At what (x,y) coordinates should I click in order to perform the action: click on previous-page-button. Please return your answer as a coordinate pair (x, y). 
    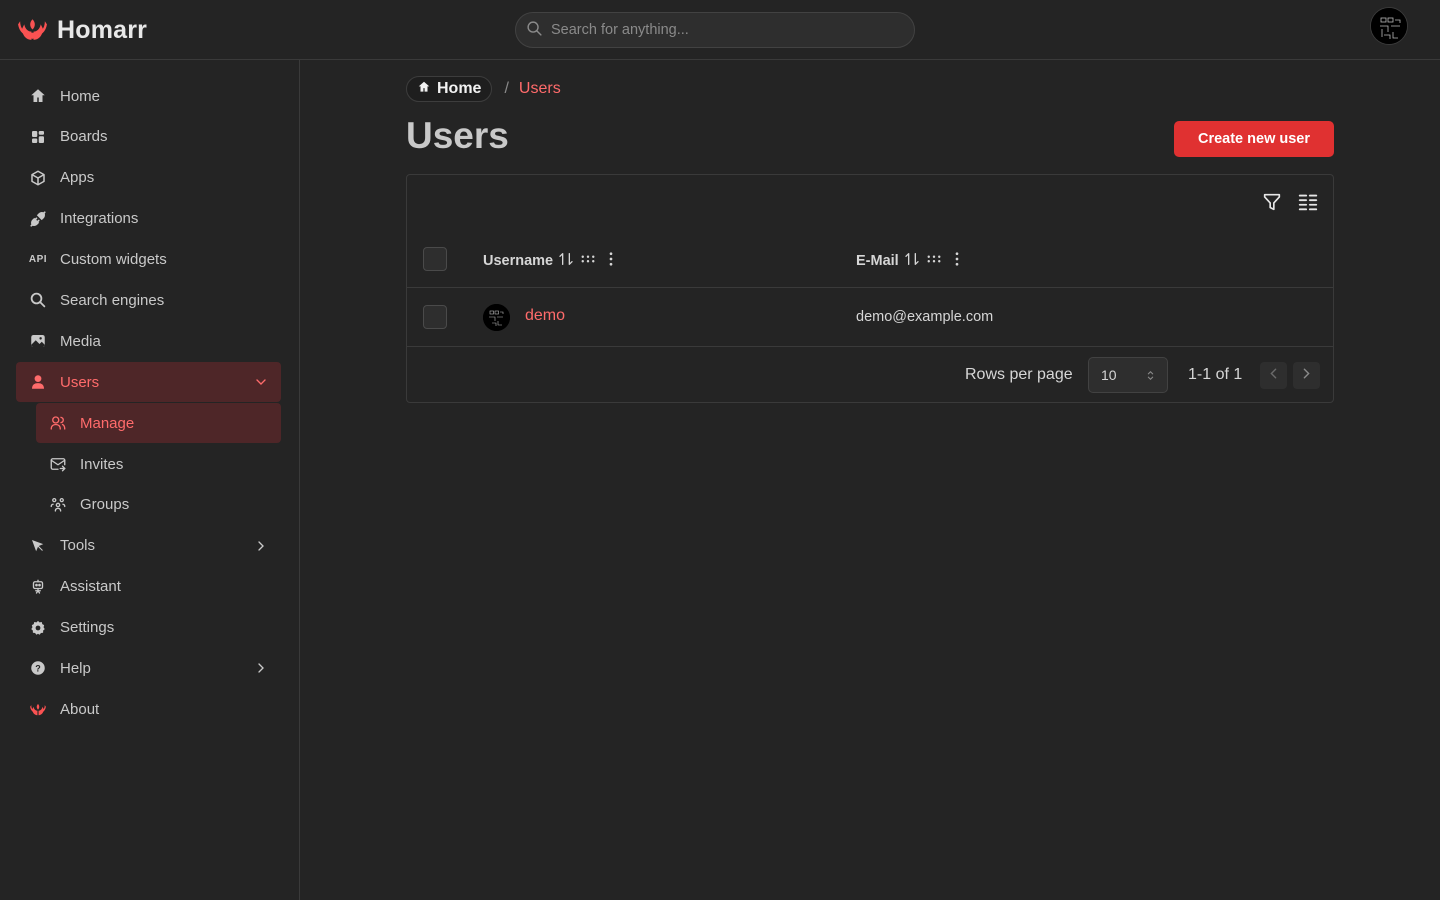
    Looking at the image, I should click on (1273, 375).